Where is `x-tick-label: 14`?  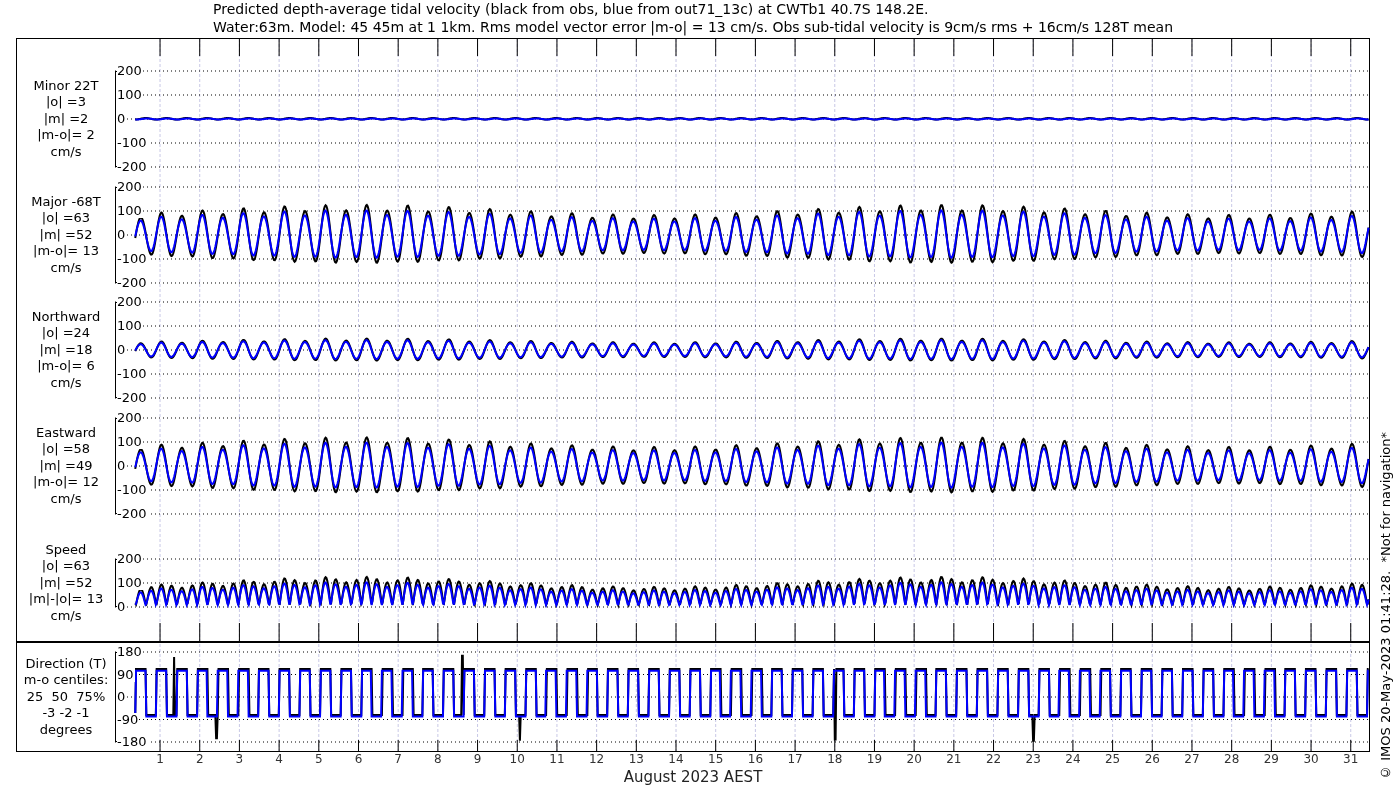 x-tick-label: 14 is located at coordinates (676, 759).